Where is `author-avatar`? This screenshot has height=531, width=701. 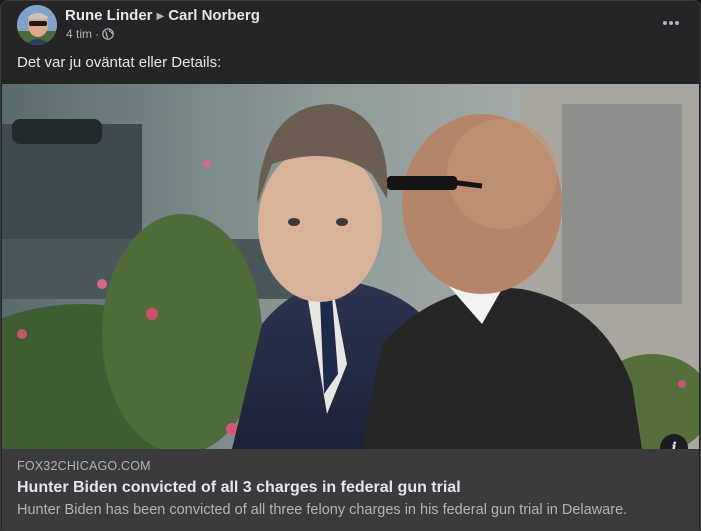
author-avatar is located at coordinates (37, 25).